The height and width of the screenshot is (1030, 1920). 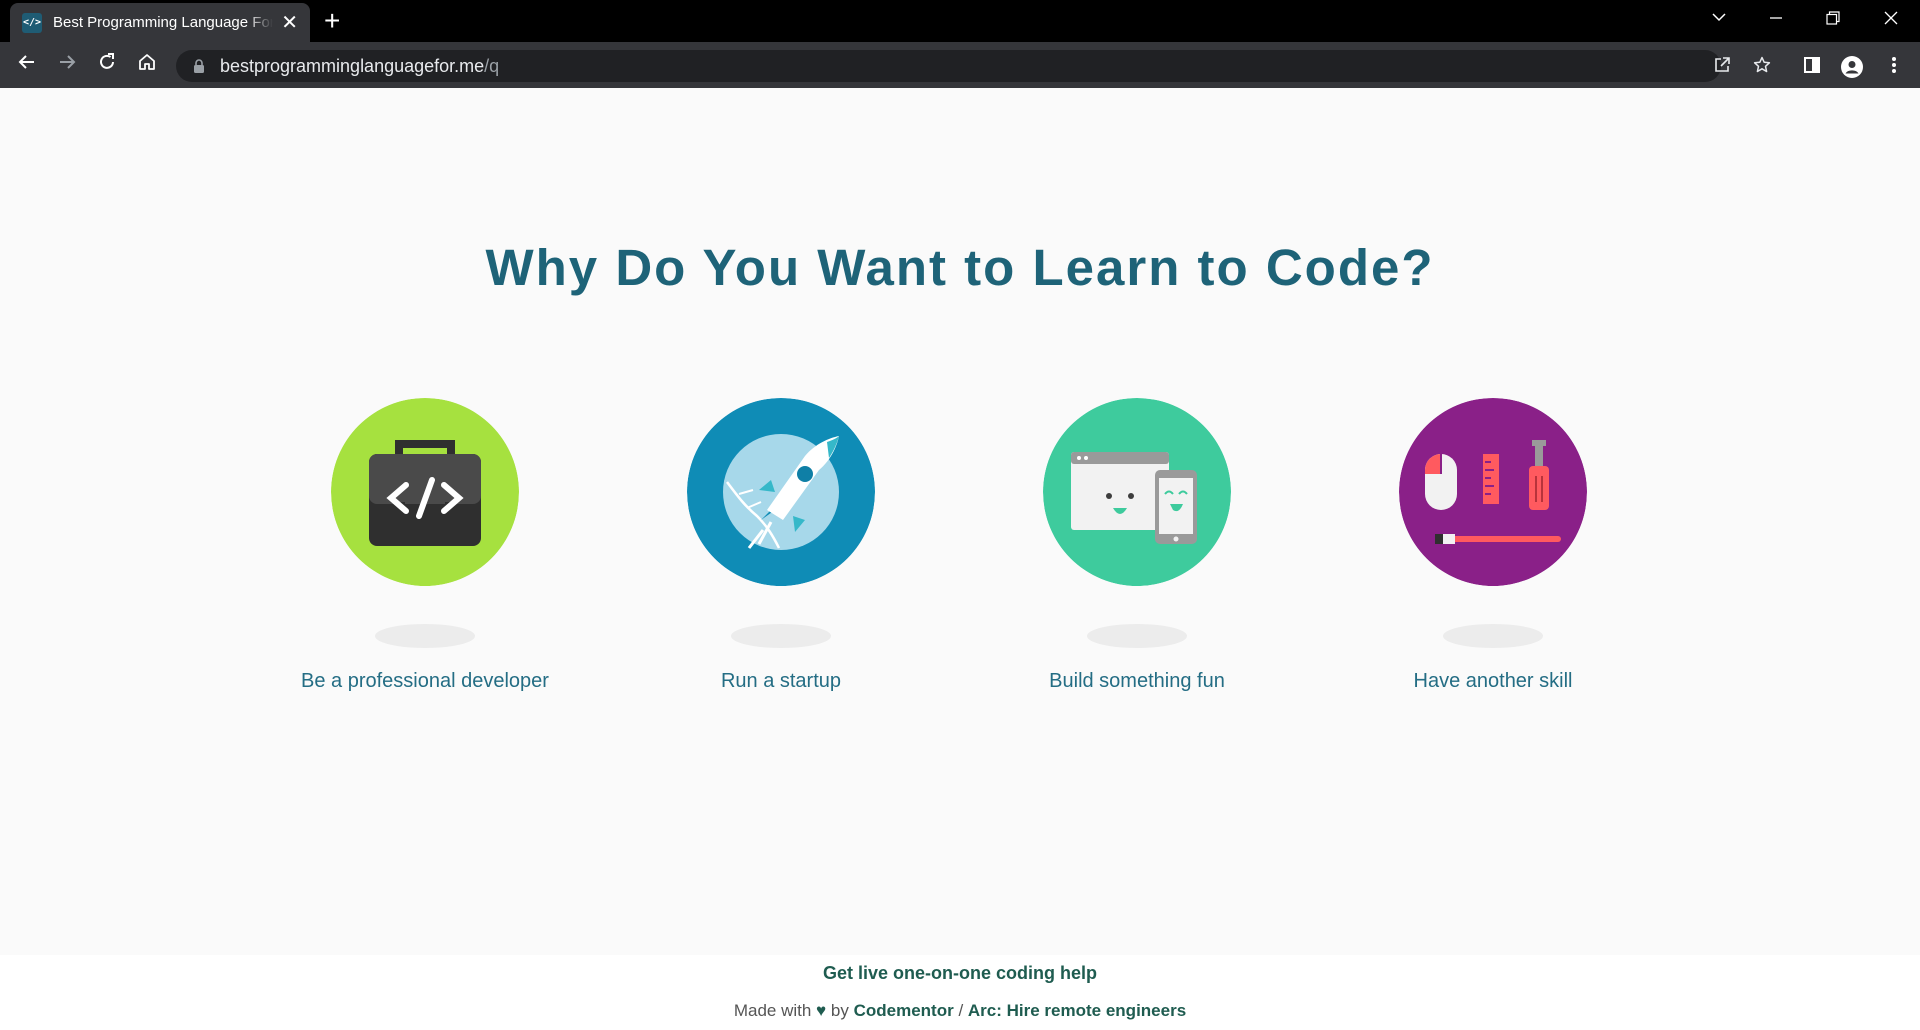 What do you see at coordinates (1891, 19) in the screenshot?
I see `close-window-icon` at bounding box center [1891, 19].